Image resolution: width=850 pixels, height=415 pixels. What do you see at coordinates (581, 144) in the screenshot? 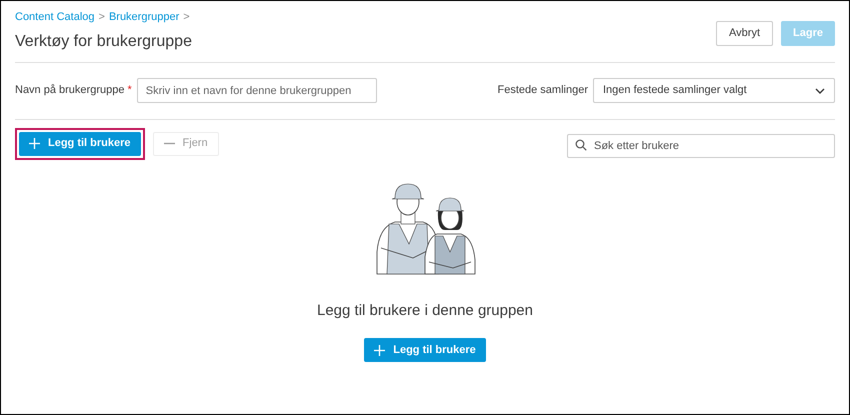
I see `search-icon` at bounding box center [581, 144].